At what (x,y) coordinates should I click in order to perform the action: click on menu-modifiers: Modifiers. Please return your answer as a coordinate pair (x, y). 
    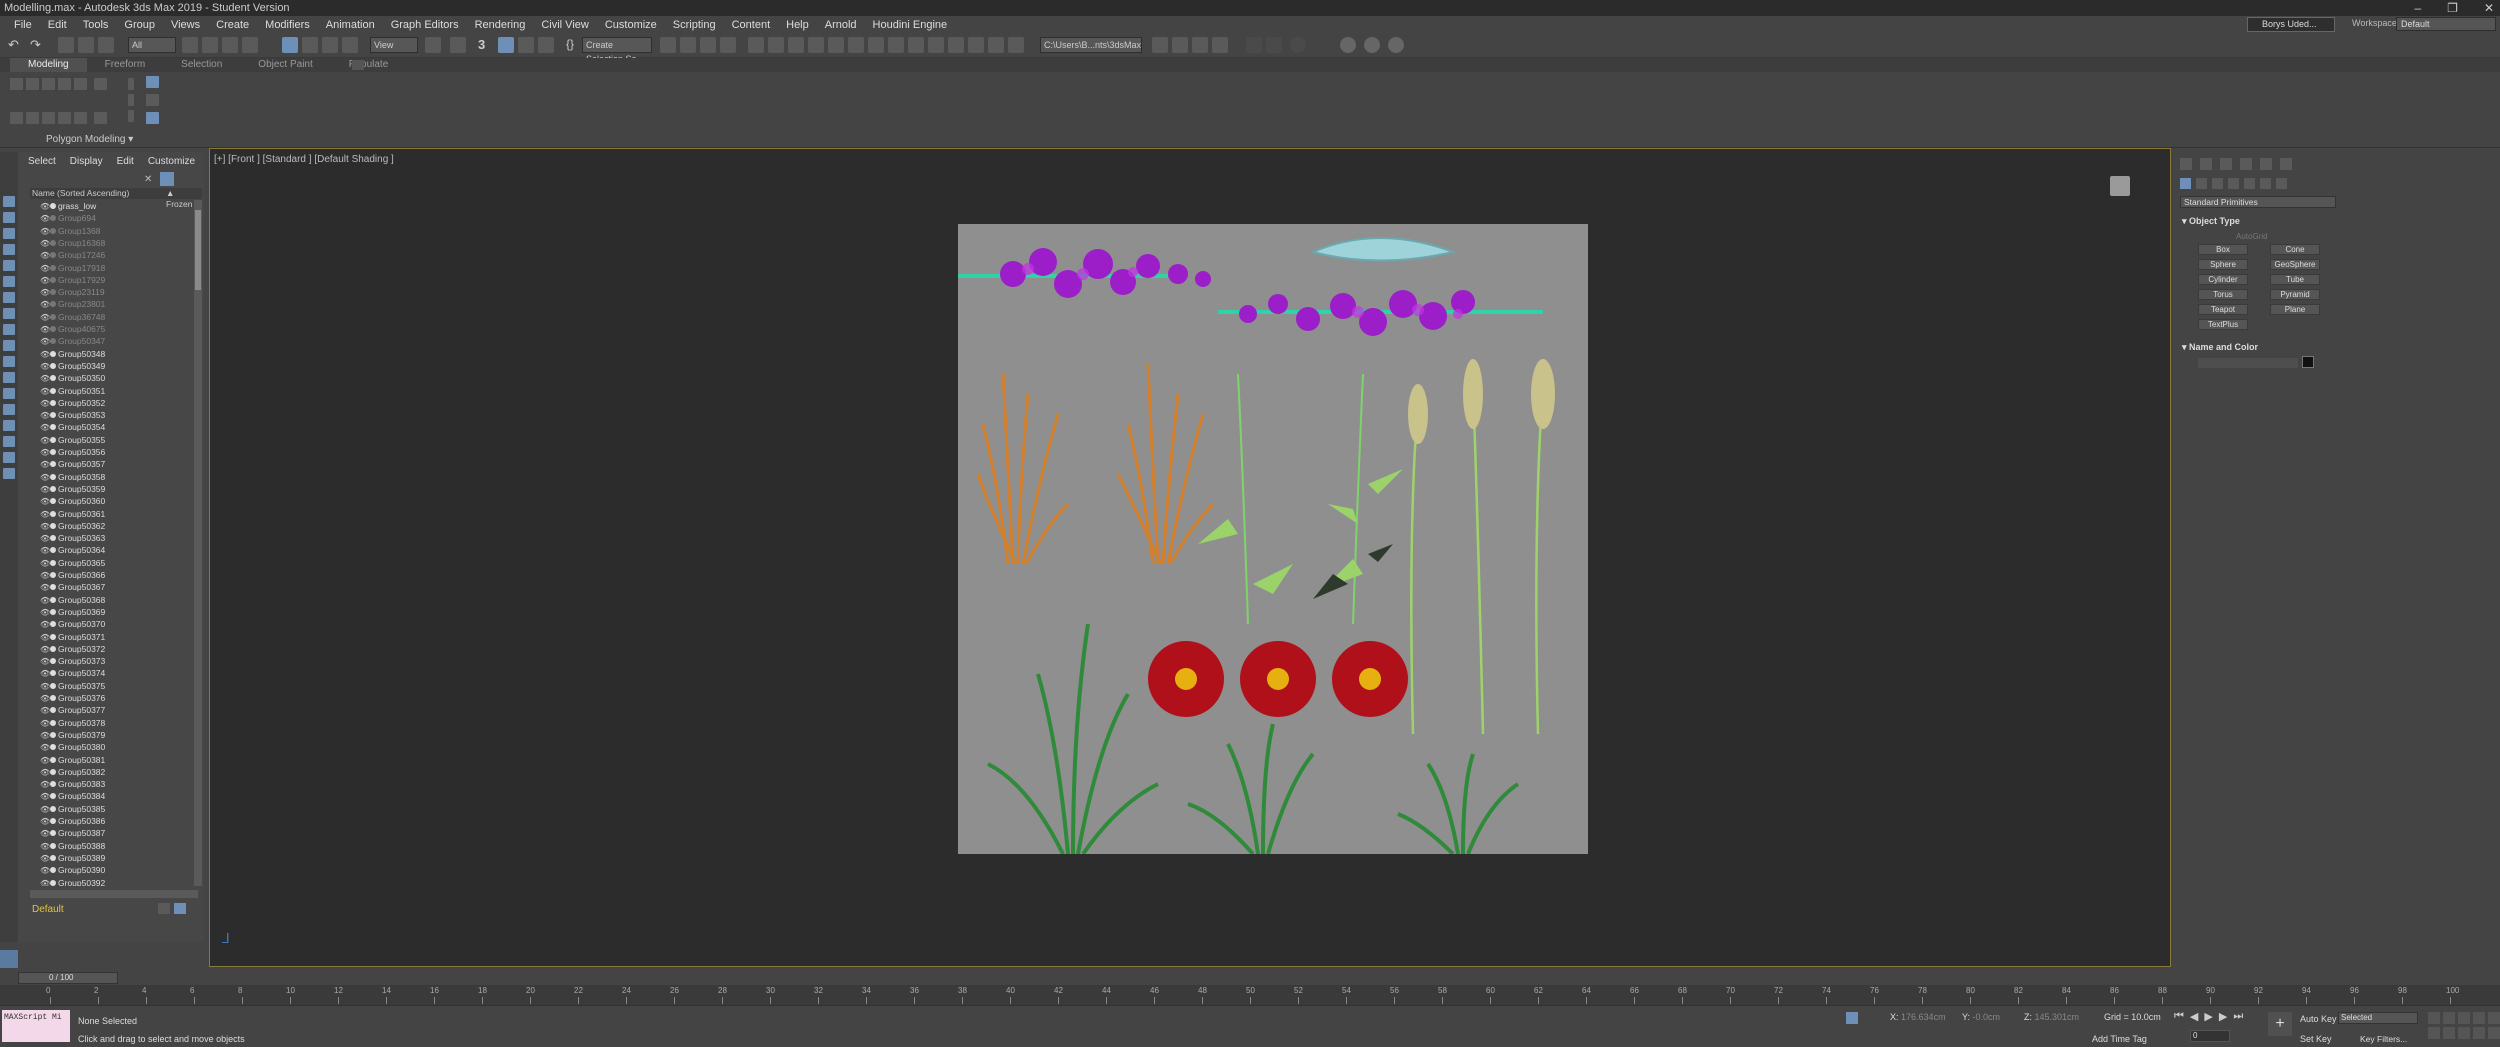
    Looking at the image, I should click on (287, 25).